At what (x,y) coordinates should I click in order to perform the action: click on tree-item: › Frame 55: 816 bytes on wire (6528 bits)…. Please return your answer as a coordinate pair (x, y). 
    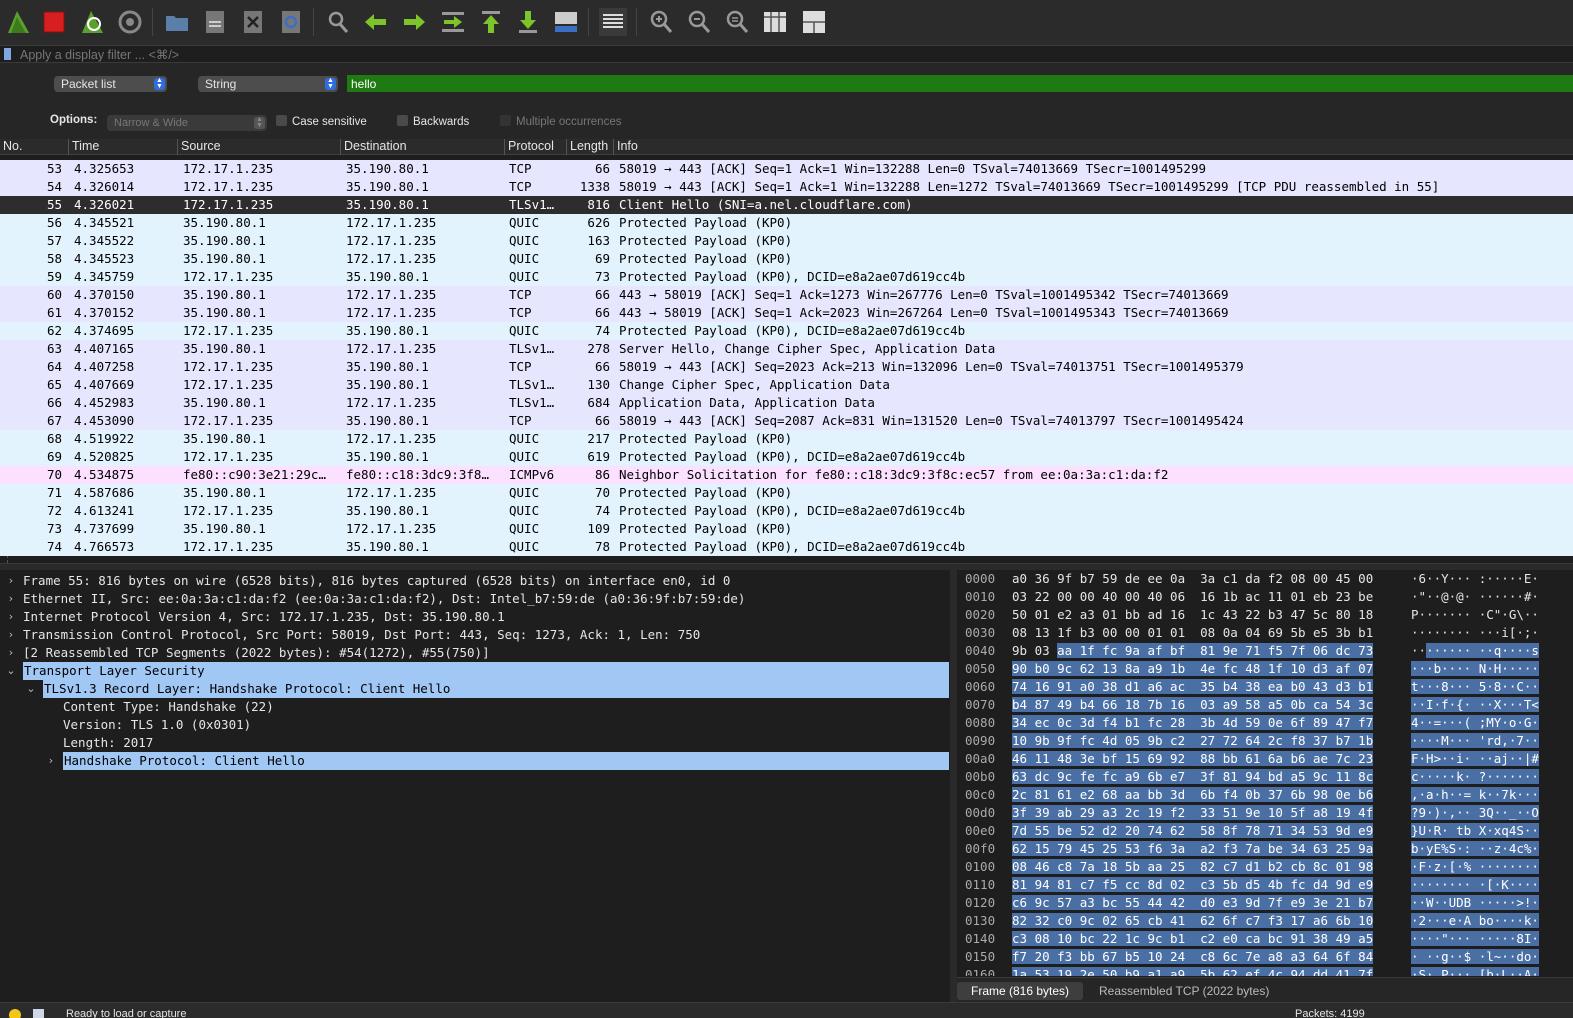
    Looking at the image, I should click on (475, 581).